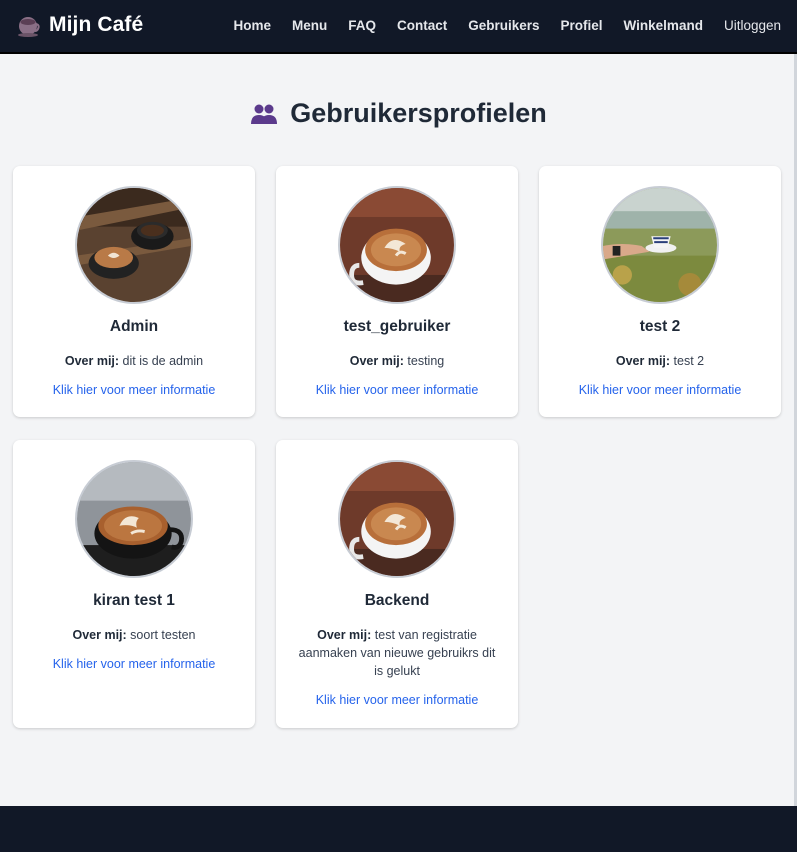 The image size is (797, 852). I want to click on page-title: Gebruikersprofielen, so click(398, 113).